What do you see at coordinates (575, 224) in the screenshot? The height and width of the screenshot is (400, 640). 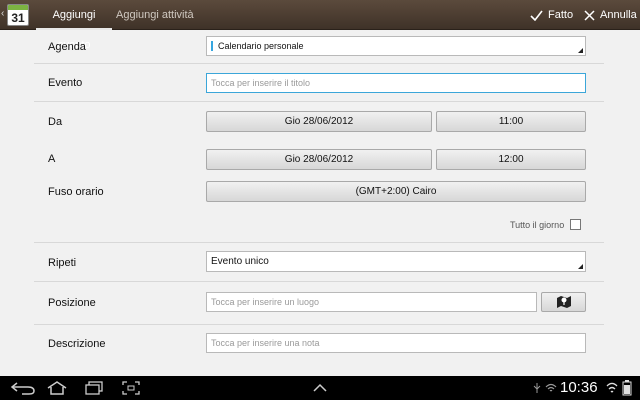 I see `all-day-checkbox` at bounding box center [575, 224].